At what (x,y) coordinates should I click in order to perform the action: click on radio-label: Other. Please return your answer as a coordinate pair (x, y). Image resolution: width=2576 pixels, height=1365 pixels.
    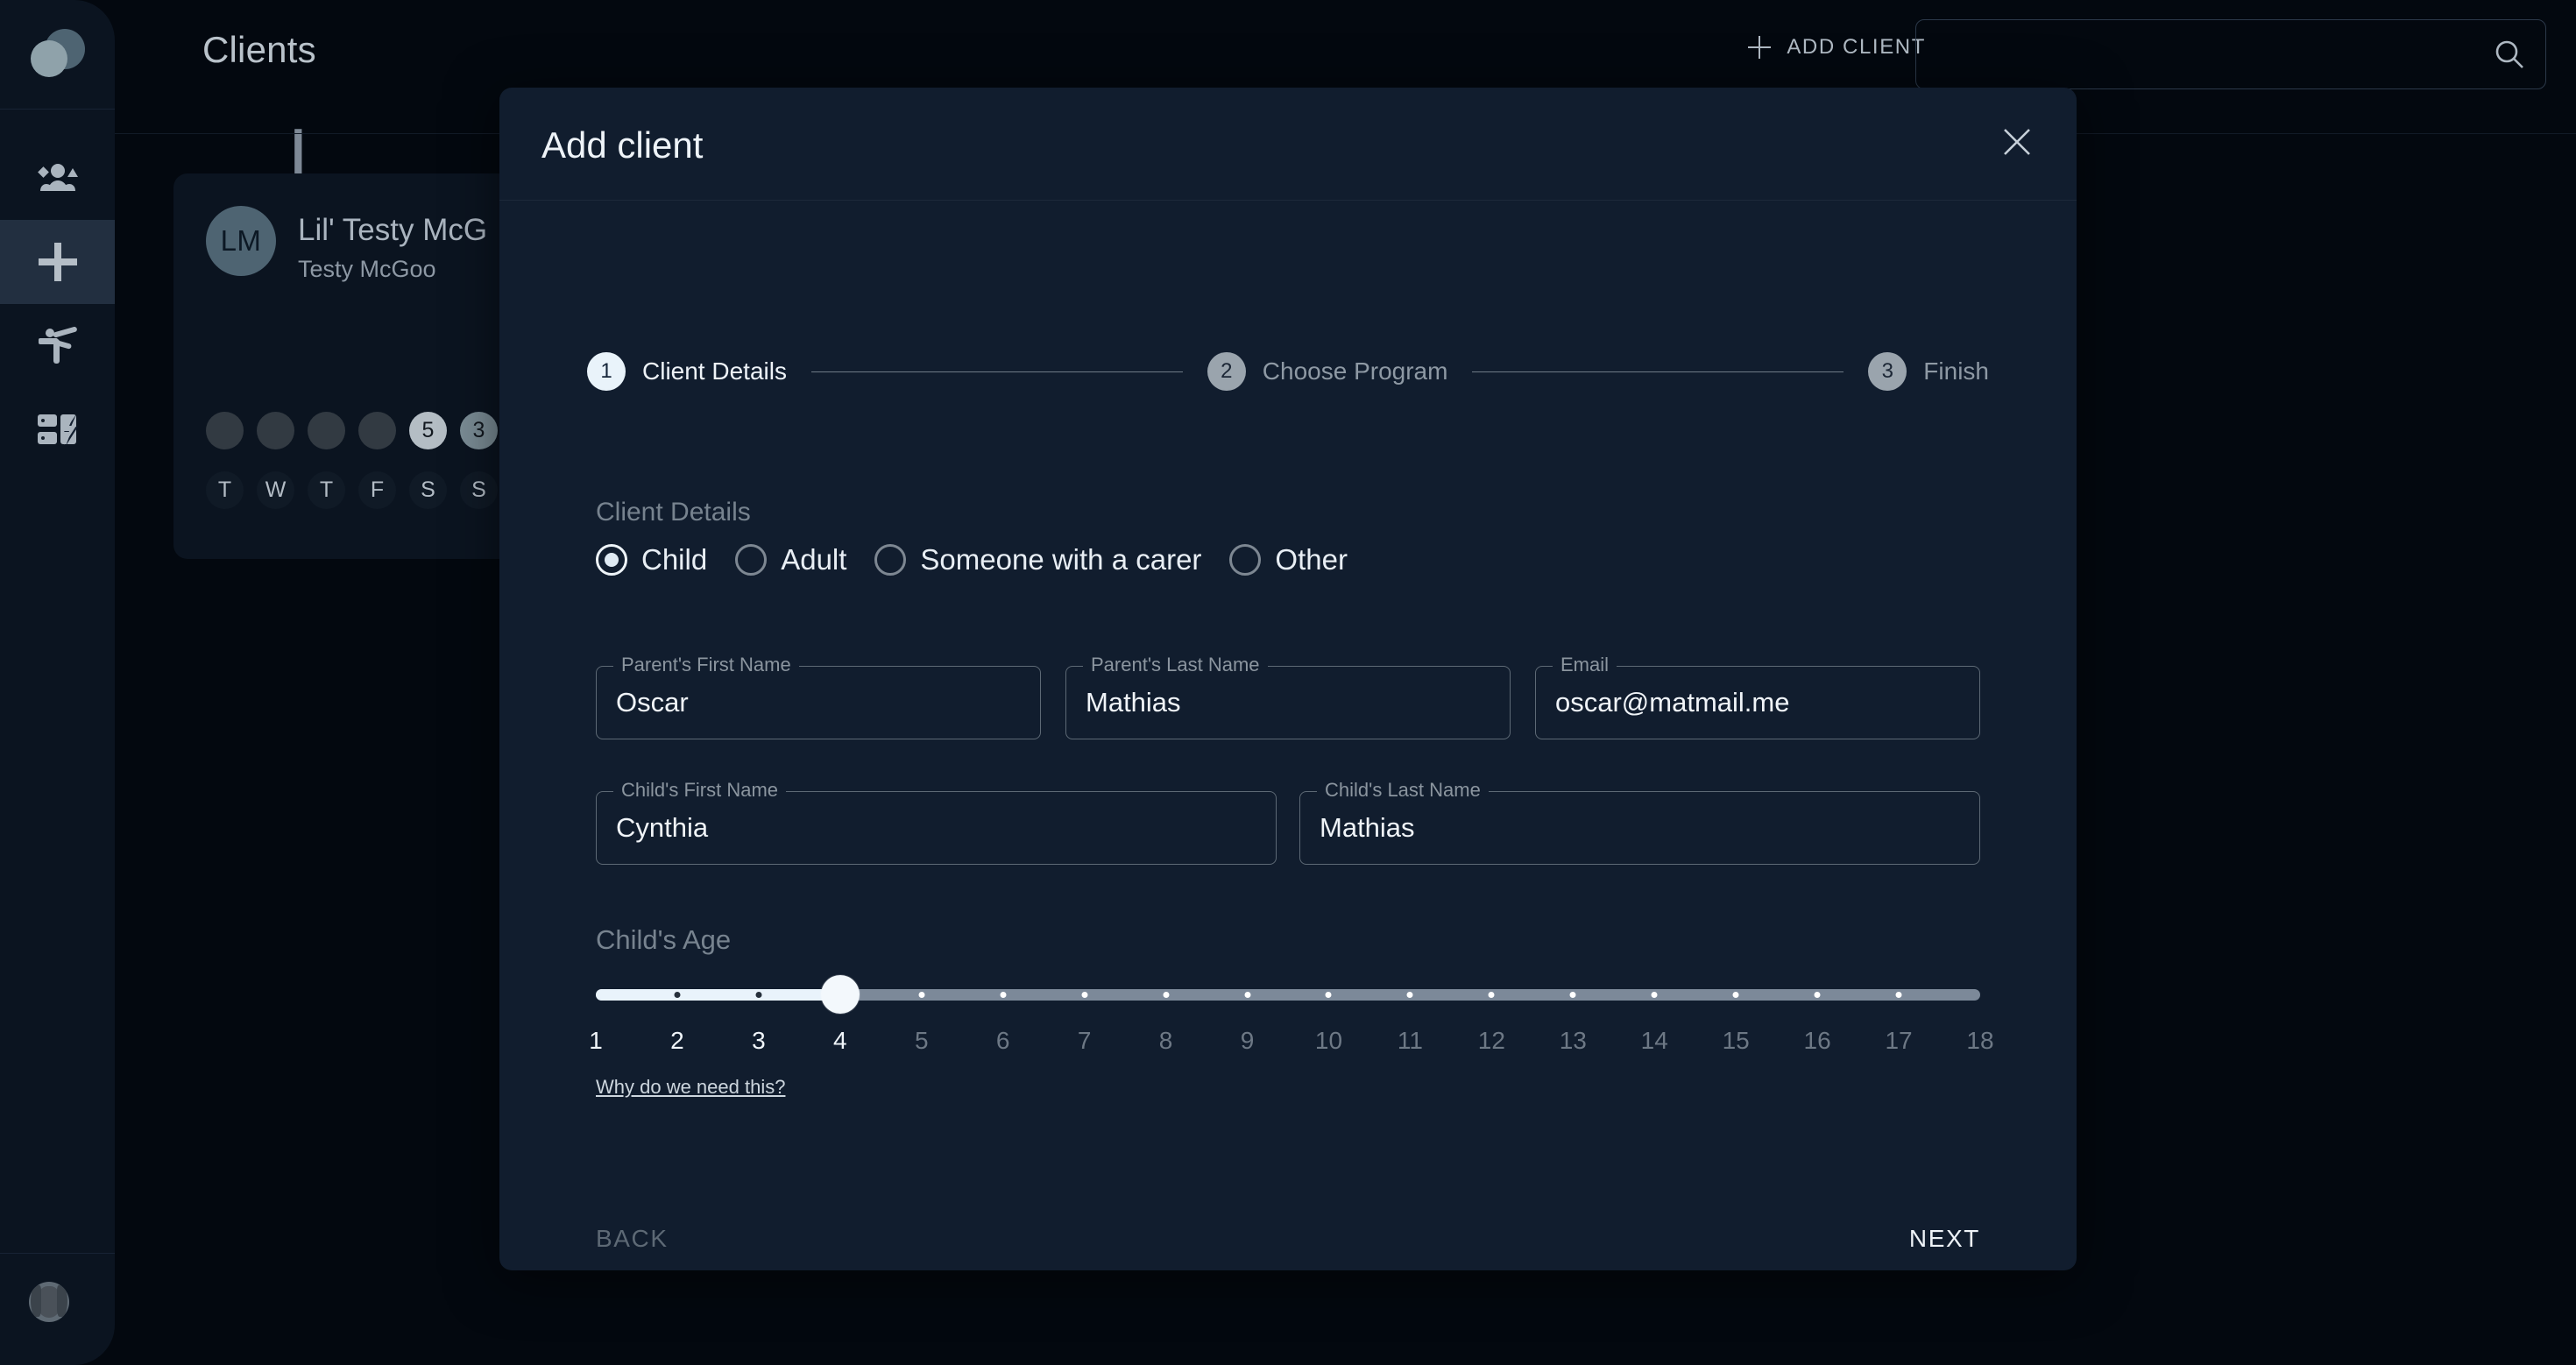
    Looking at the image, I should click on (1311, 559).